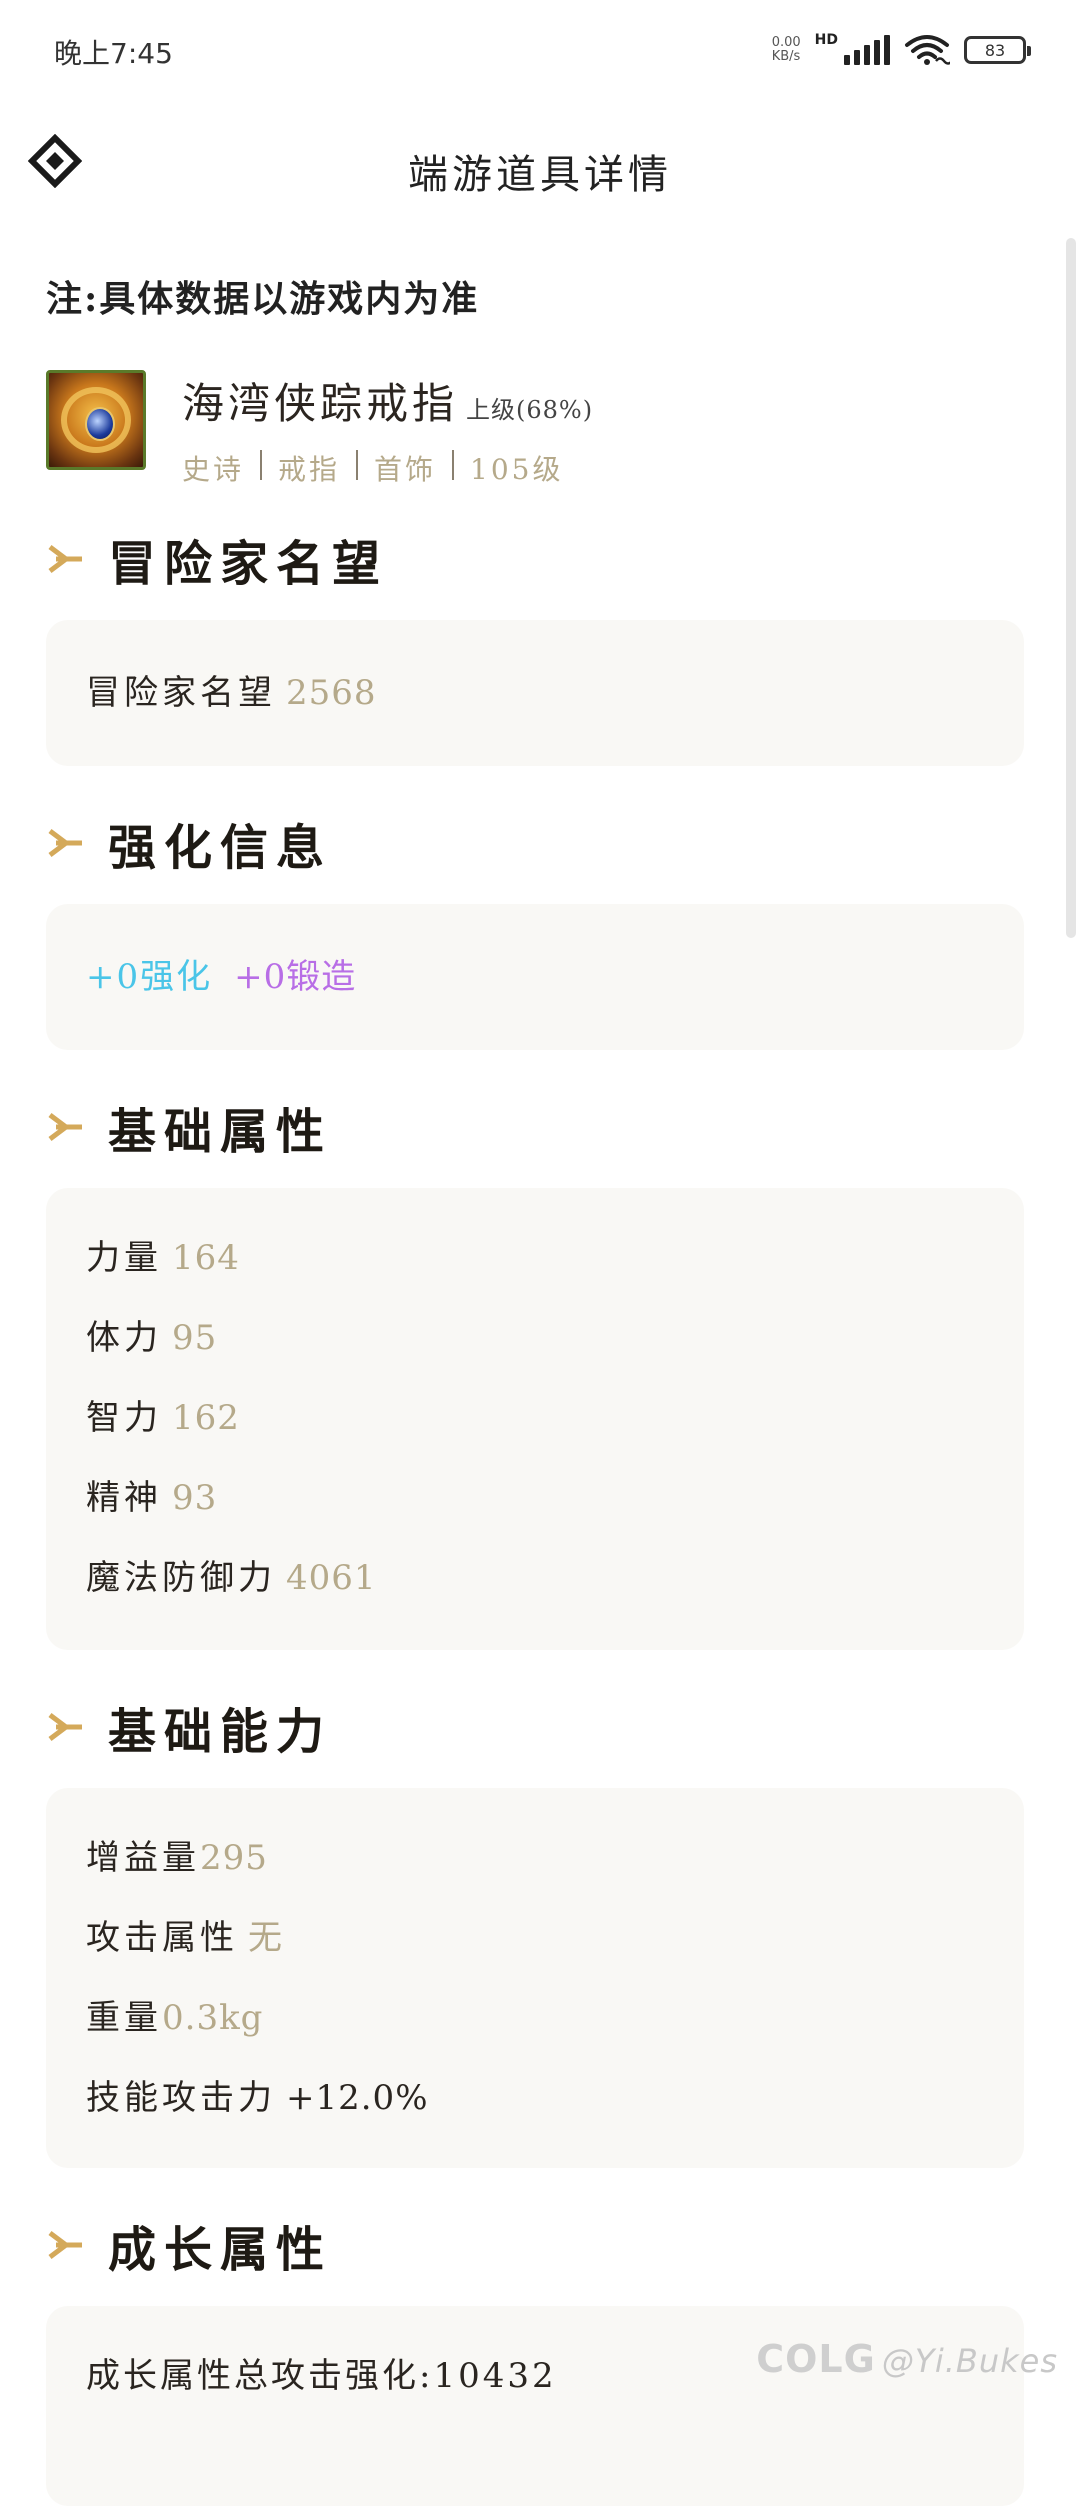 This screenshot has height=2506, width=1080. What do you see at coordinates (309, 469) in the screenshot?
I see `item-type: 戒指` at bounding box center [309, 469].